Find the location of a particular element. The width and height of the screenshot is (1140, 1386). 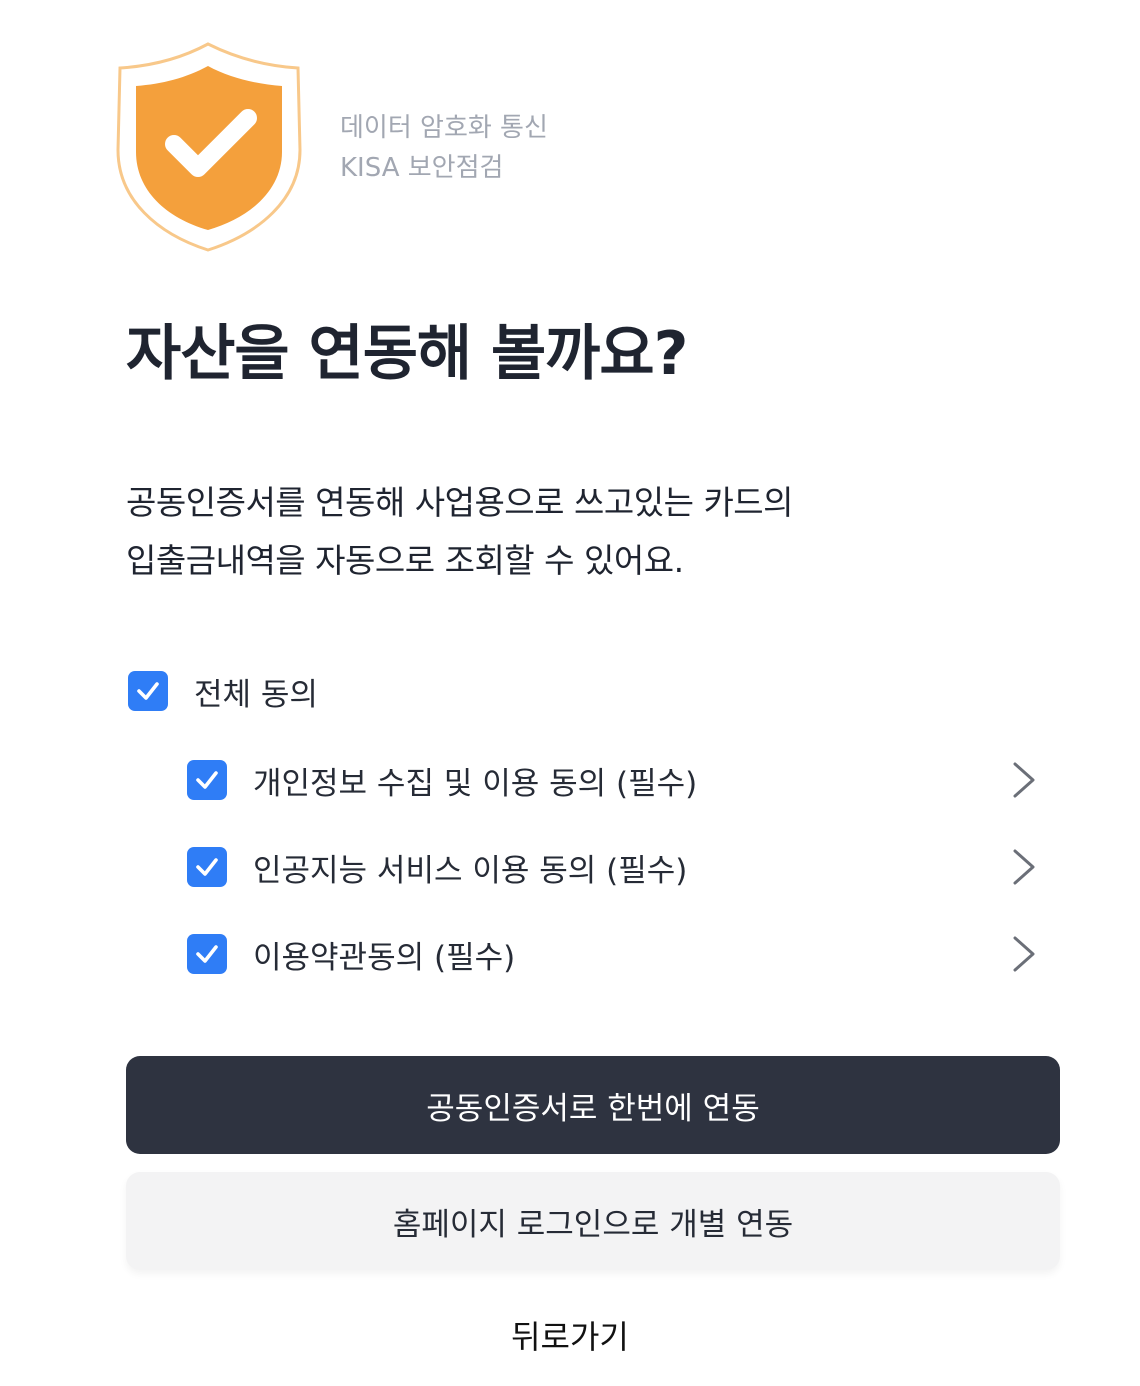

consent-privacy-checkbox is located at coordinates (207, 780).